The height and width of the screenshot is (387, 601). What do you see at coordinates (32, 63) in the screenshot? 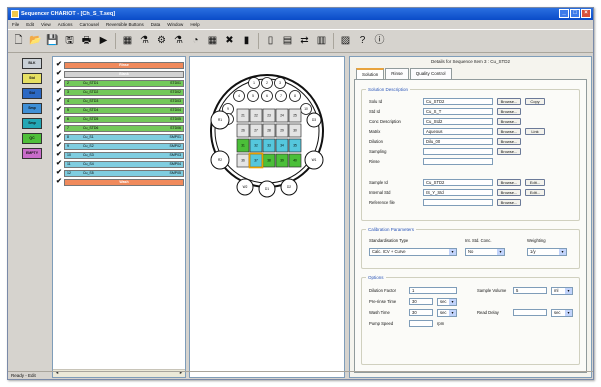
I see `solution-type-chip: BLK` at bounding box center [32, 63].